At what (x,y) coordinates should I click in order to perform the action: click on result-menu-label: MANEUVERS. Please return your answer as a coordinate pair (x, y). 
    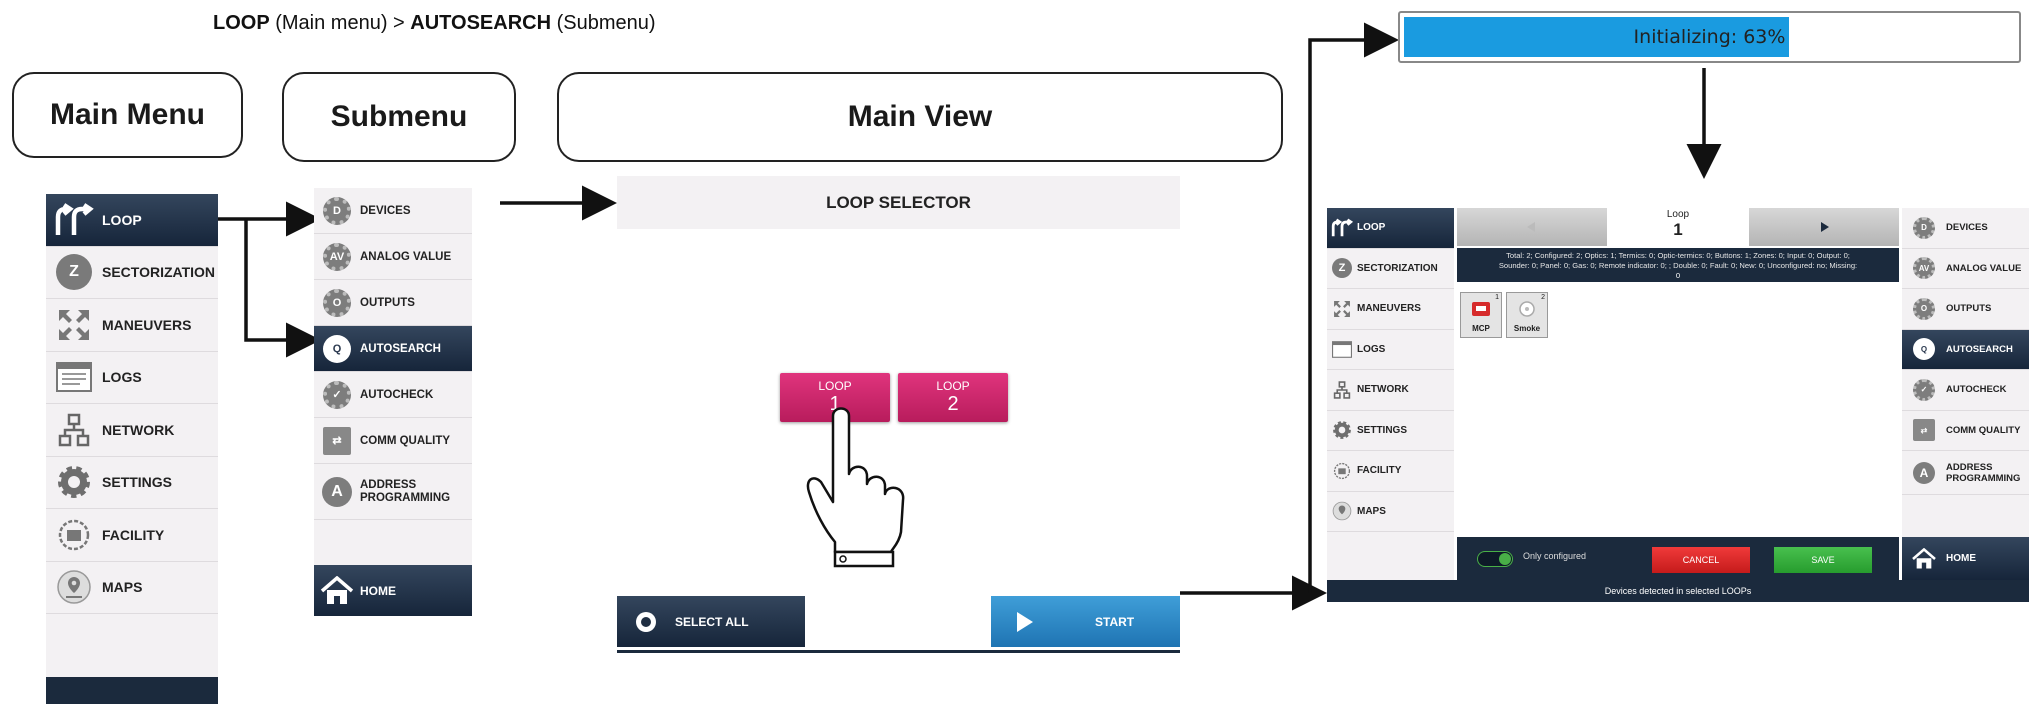
    Looking at the image, I should click on (1389, 309).